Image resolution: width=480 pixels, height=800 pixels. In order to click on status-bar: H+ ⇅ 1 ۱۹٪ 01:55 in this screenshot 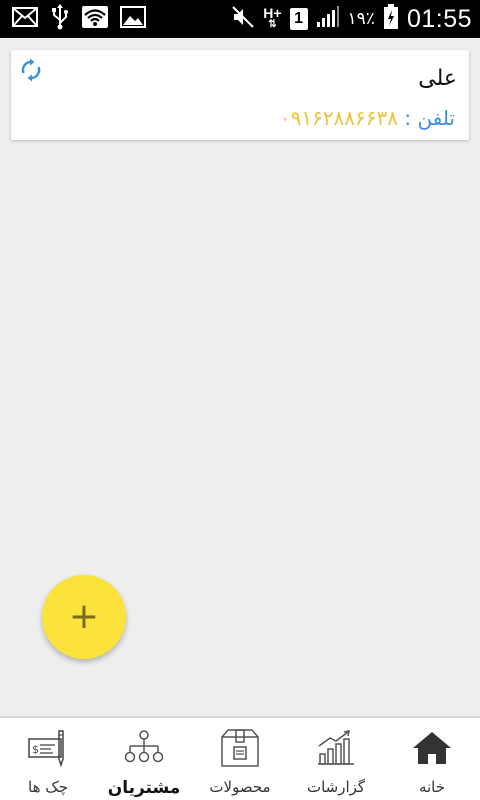, I will do `click(240, 19)`.